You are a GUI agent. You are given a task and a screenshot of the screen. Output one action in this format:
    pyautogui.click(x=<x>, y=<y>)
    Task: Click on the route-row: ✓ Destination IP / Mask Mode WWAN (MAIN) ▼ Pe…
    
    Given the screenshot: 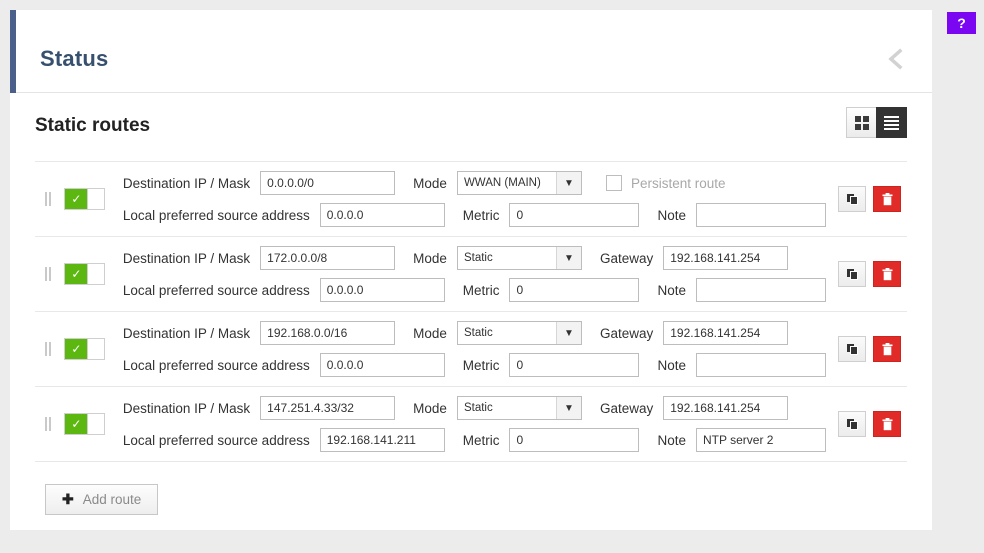 What is the action you would take?
    pyautogui.click(x=471, y=199)
    